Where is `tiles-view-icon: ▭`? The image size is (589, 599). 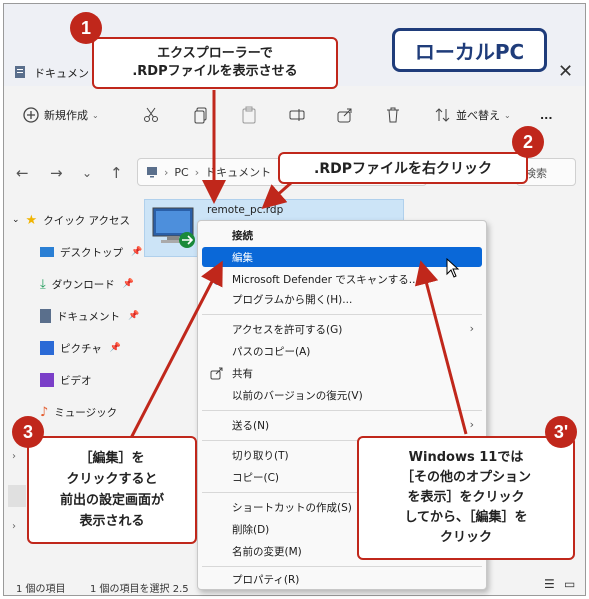
tiles-view-icon: ▭ is located at coordinates (569, 584).